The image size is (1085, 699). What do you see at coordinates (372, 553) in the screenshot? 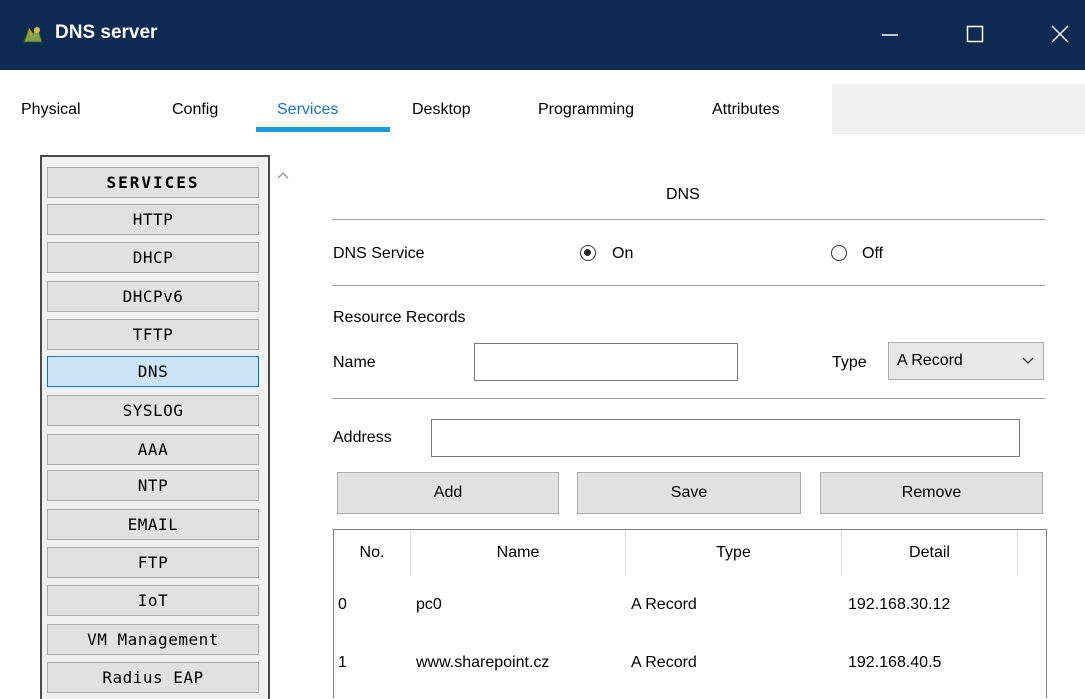
I see `column-header-no: No.` at bounding box center [372, 553].